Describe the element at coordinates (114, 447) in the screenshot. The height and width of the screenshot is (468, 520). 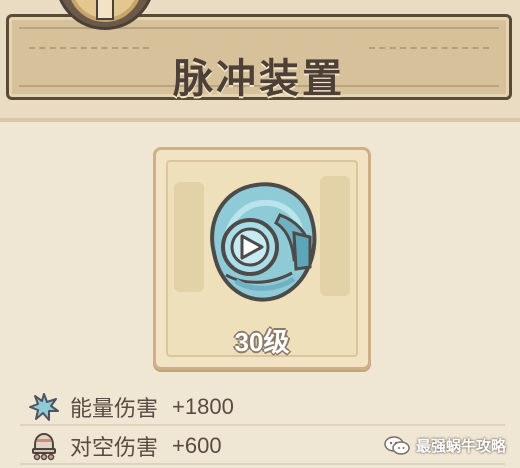
I see `stat-label: 对空伤害` at that location.